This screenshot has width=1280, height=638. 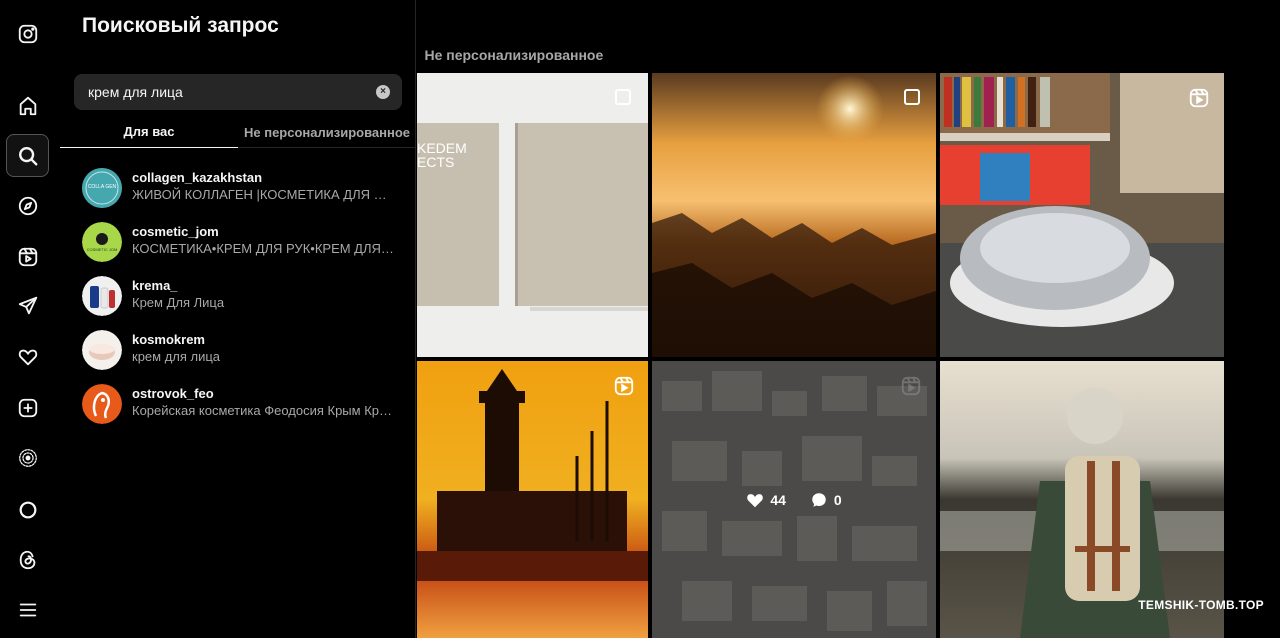 I want to click on avatar-logo-text: COSMETIC JOM, so click(x=102, y=249).